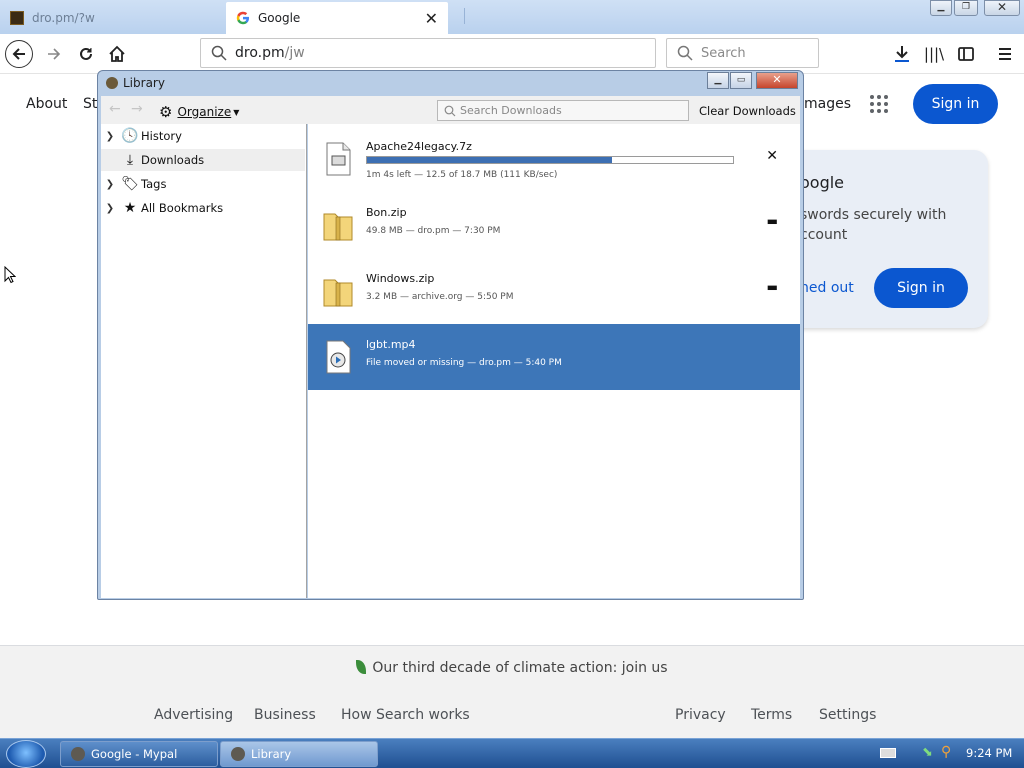 The height and width of the screenshot is (768, 1024). I want to click on library-maximize-button: ▭, so click(741, 80).